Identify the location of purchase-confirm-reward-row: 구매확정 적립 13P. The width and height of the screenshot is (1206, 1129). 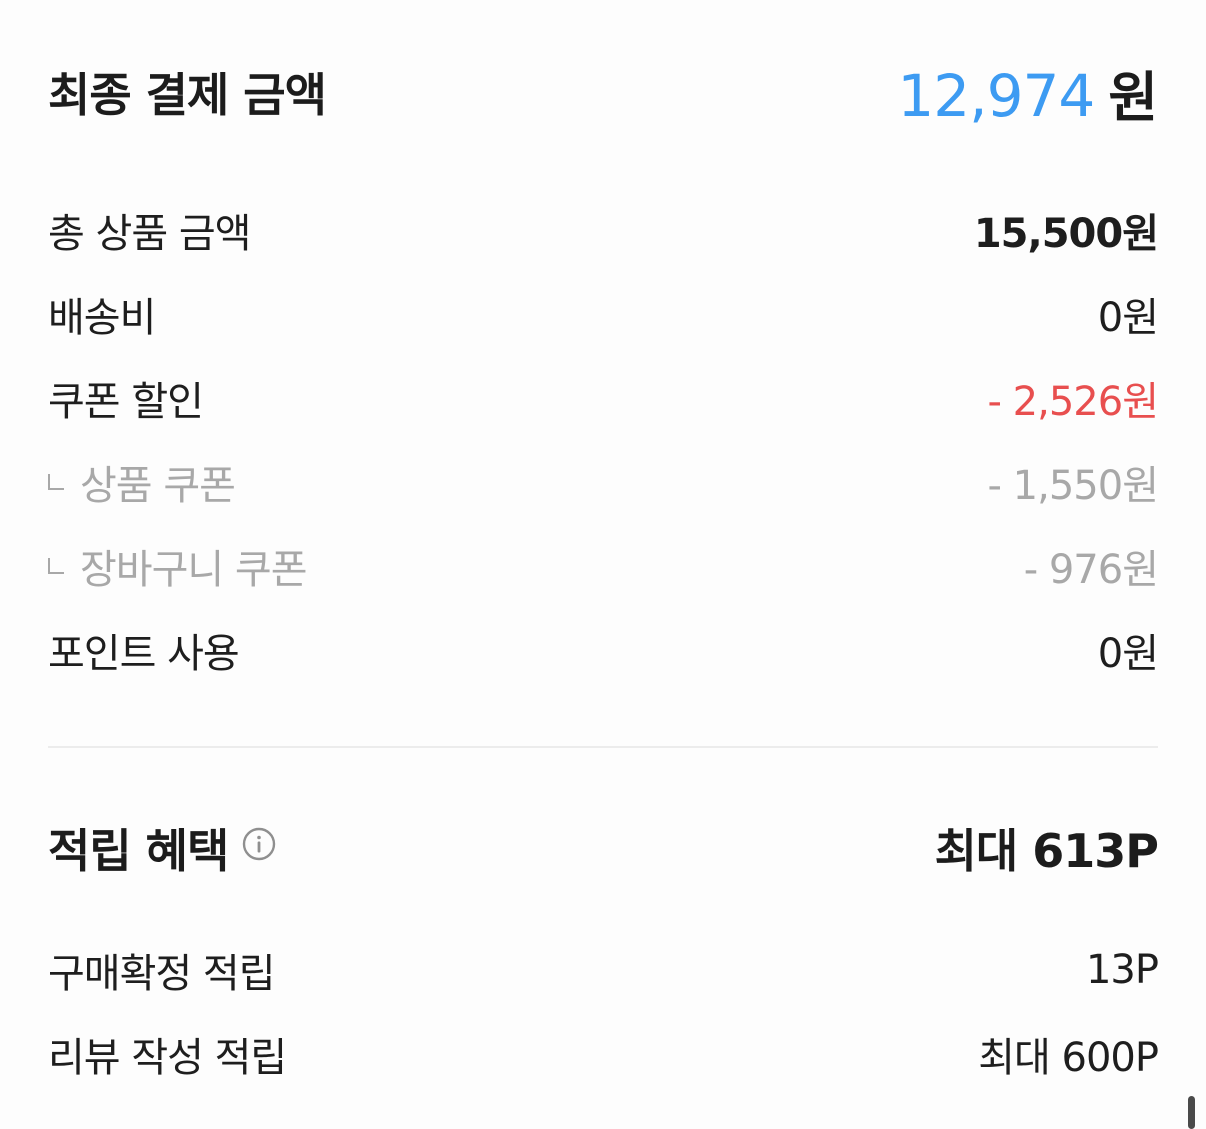
(603, 970).